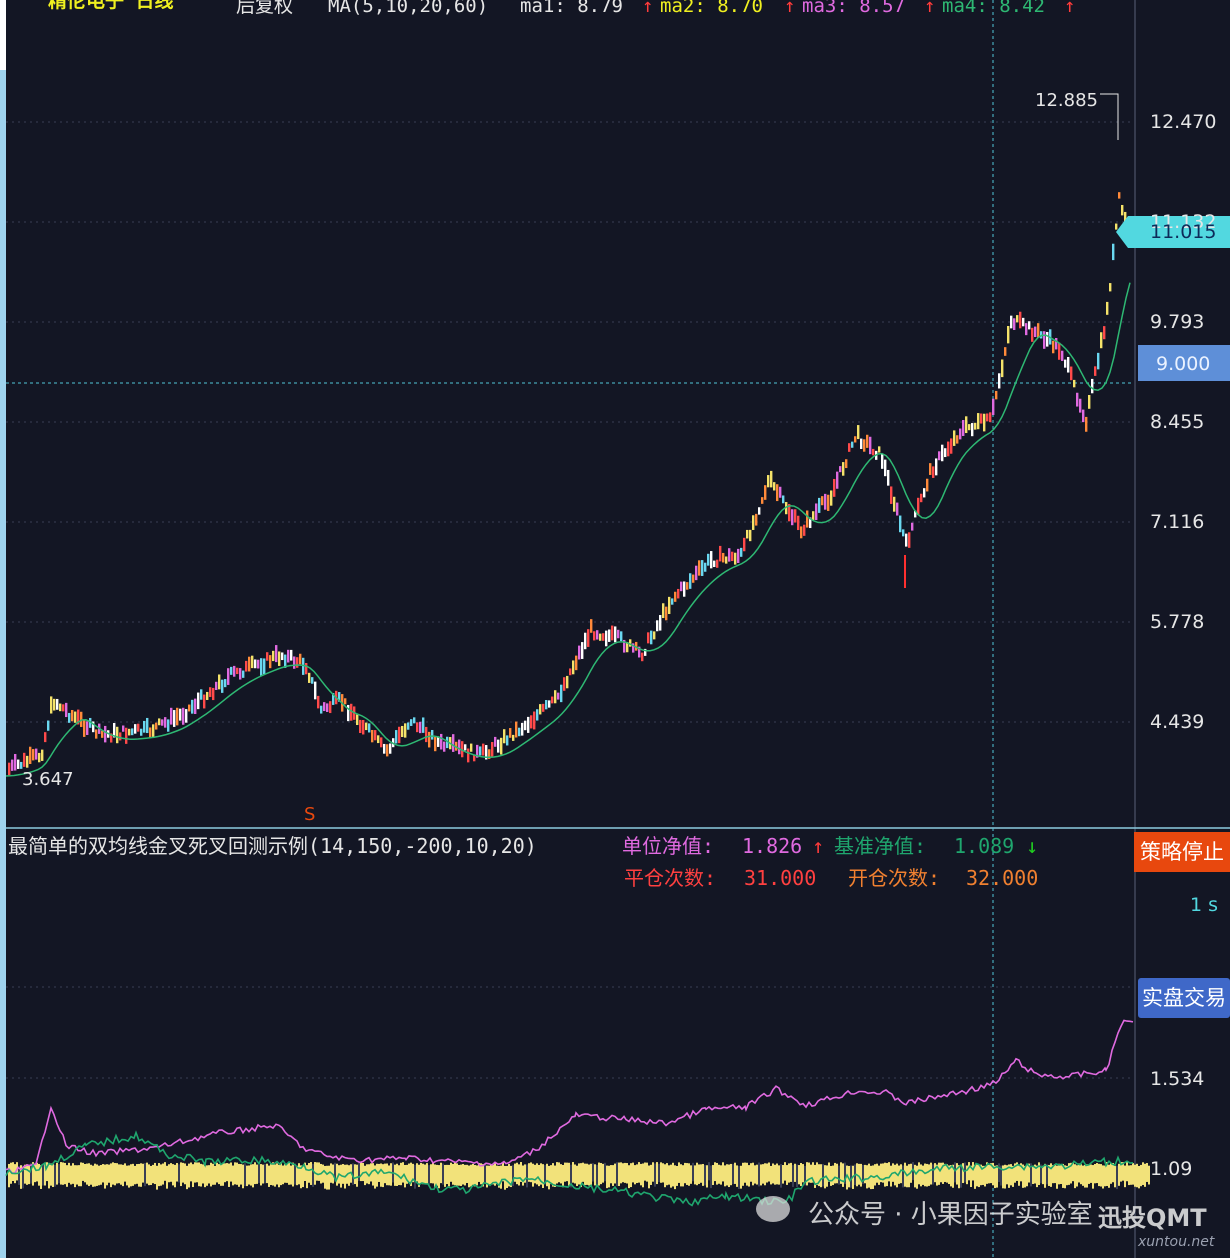  What do you see at coordinates (1204, 905) in the screenshot?
I see `interval-label: 1 s` at bounding box center [1204, 905].